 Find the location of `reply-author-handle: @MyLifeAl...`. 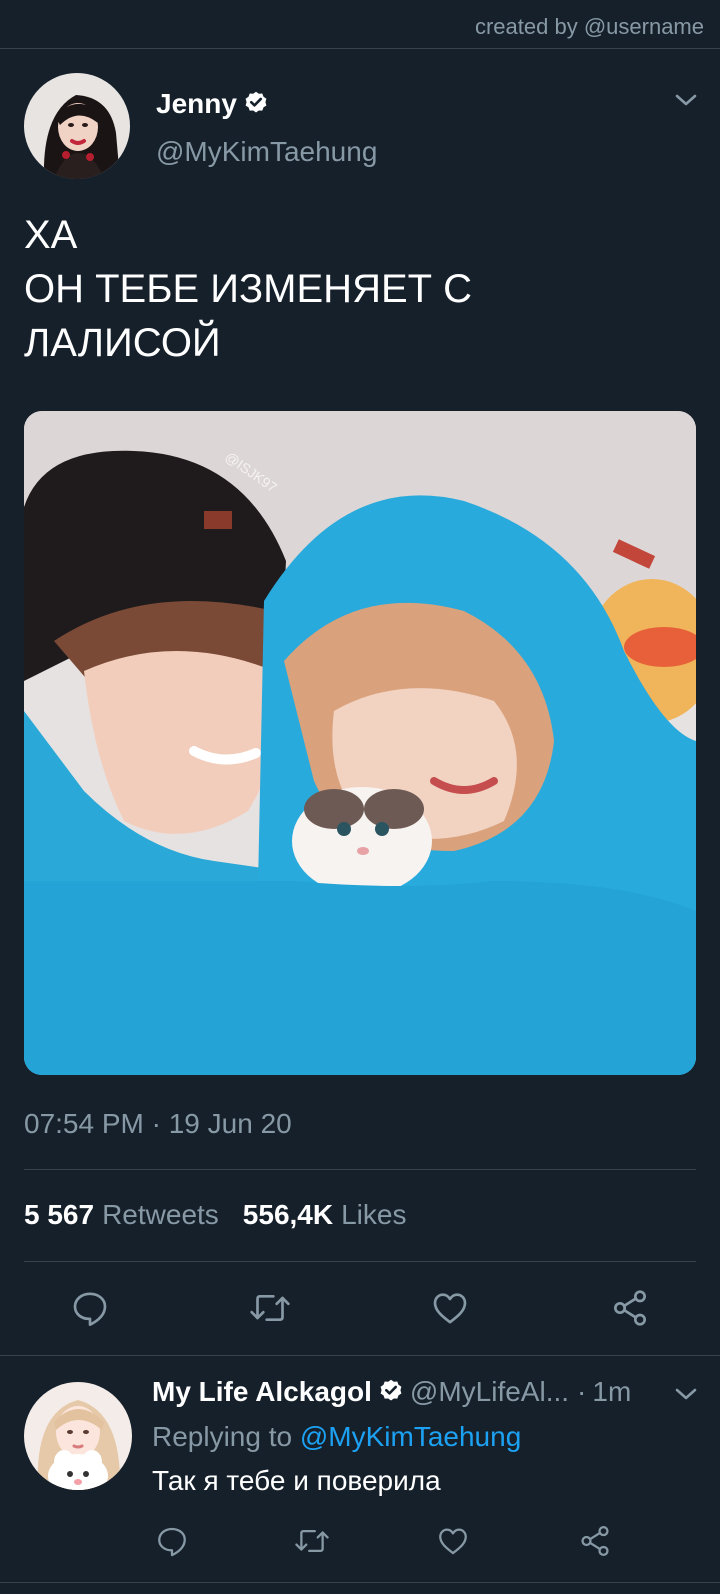

reply-author-handle: @MyLifeAl... is located at coordinates (489, 1391).